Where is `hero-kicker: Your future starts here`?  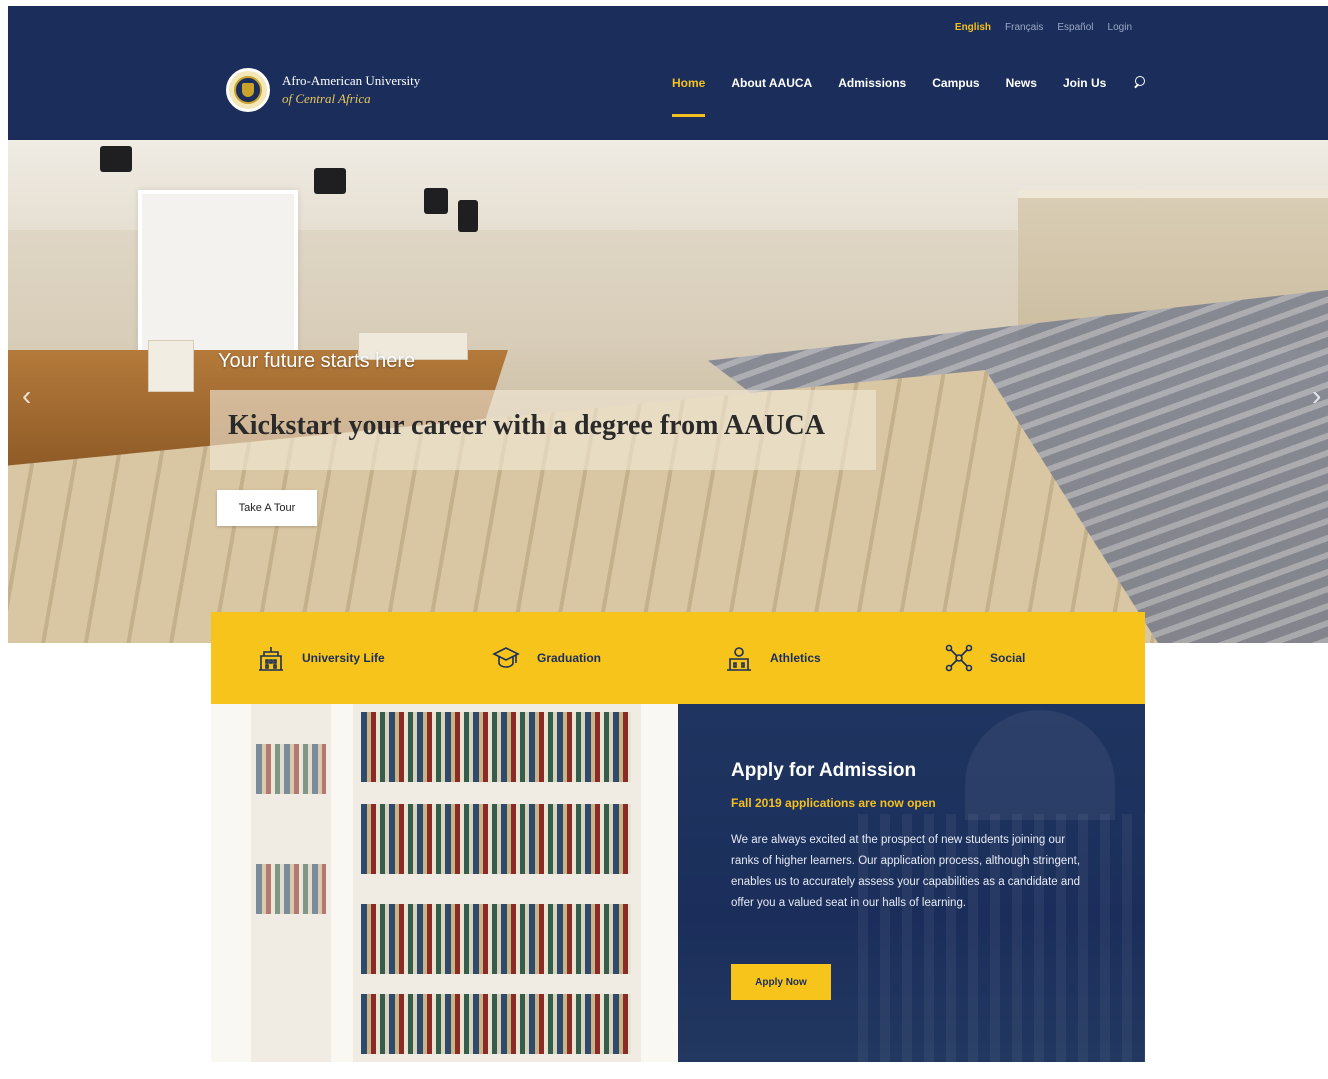
hero-kicker: Your future starts here is located at coordinates (317, 361).